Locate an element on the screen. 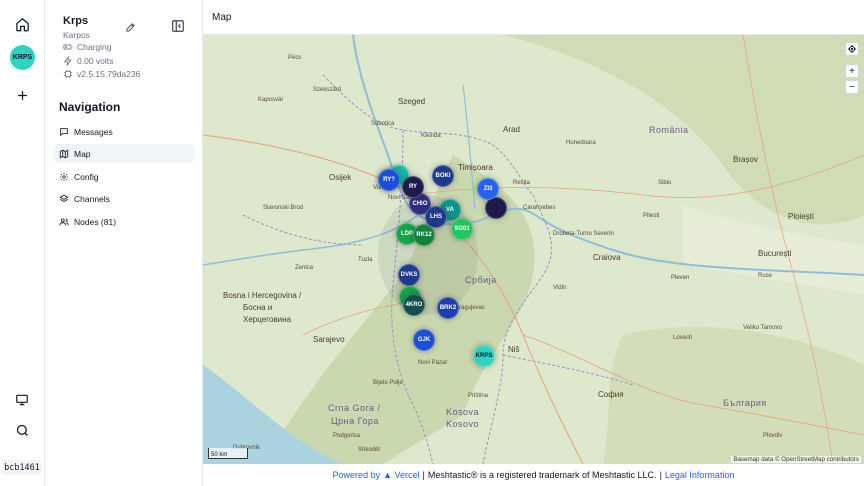  place-label: Brașov is located at coordinates (745, 159).